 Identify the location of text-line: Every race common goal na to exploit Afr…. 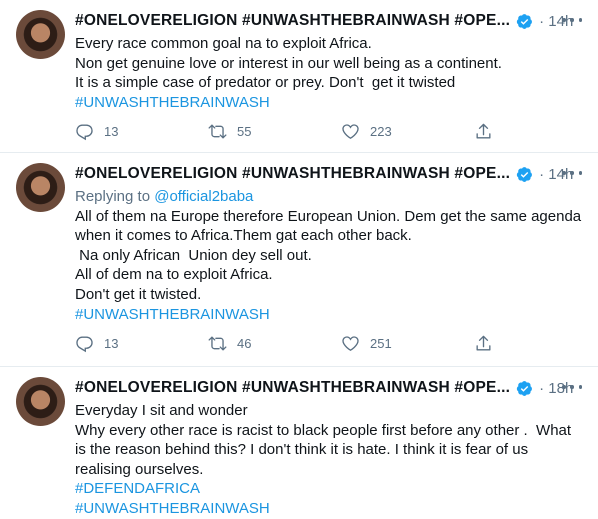
(223, 43).